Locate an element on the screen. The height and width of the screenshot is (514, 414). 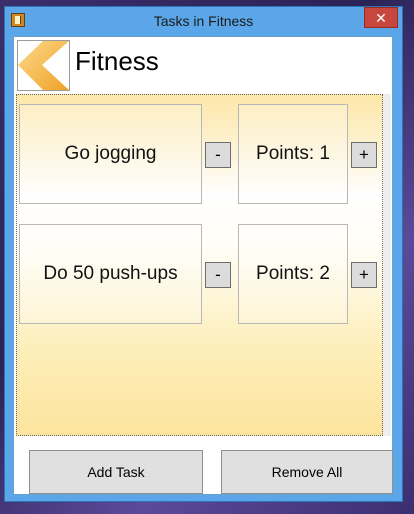
back-arrow-icon is located at coordinates (43, 65).